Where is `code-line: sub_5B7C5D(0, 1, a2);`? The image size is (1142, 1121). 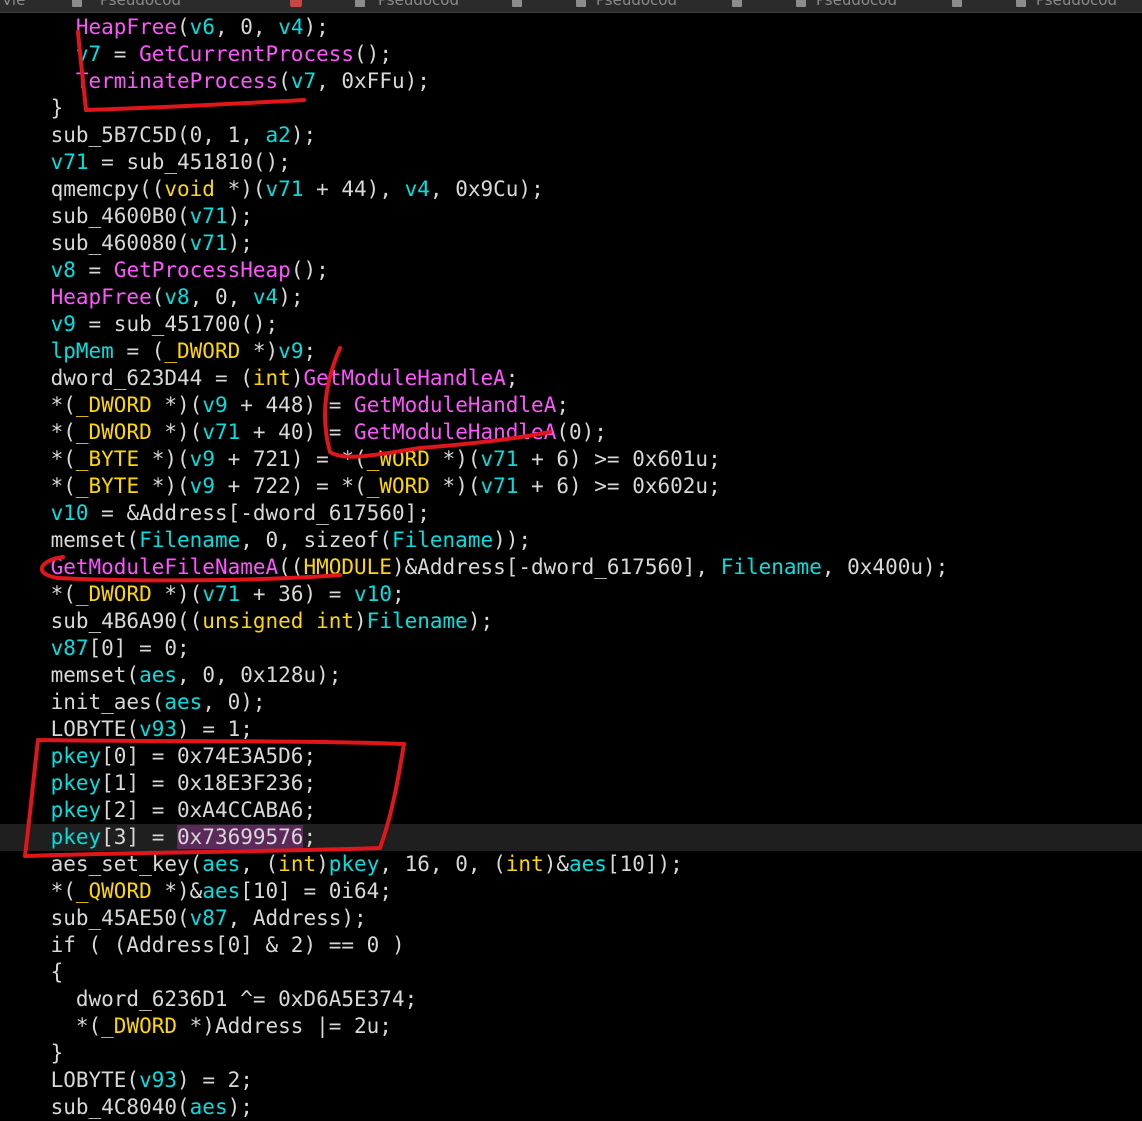 code-line: sub_5B7C5D(0, 1, a2); is located at coordinates (571, 135).